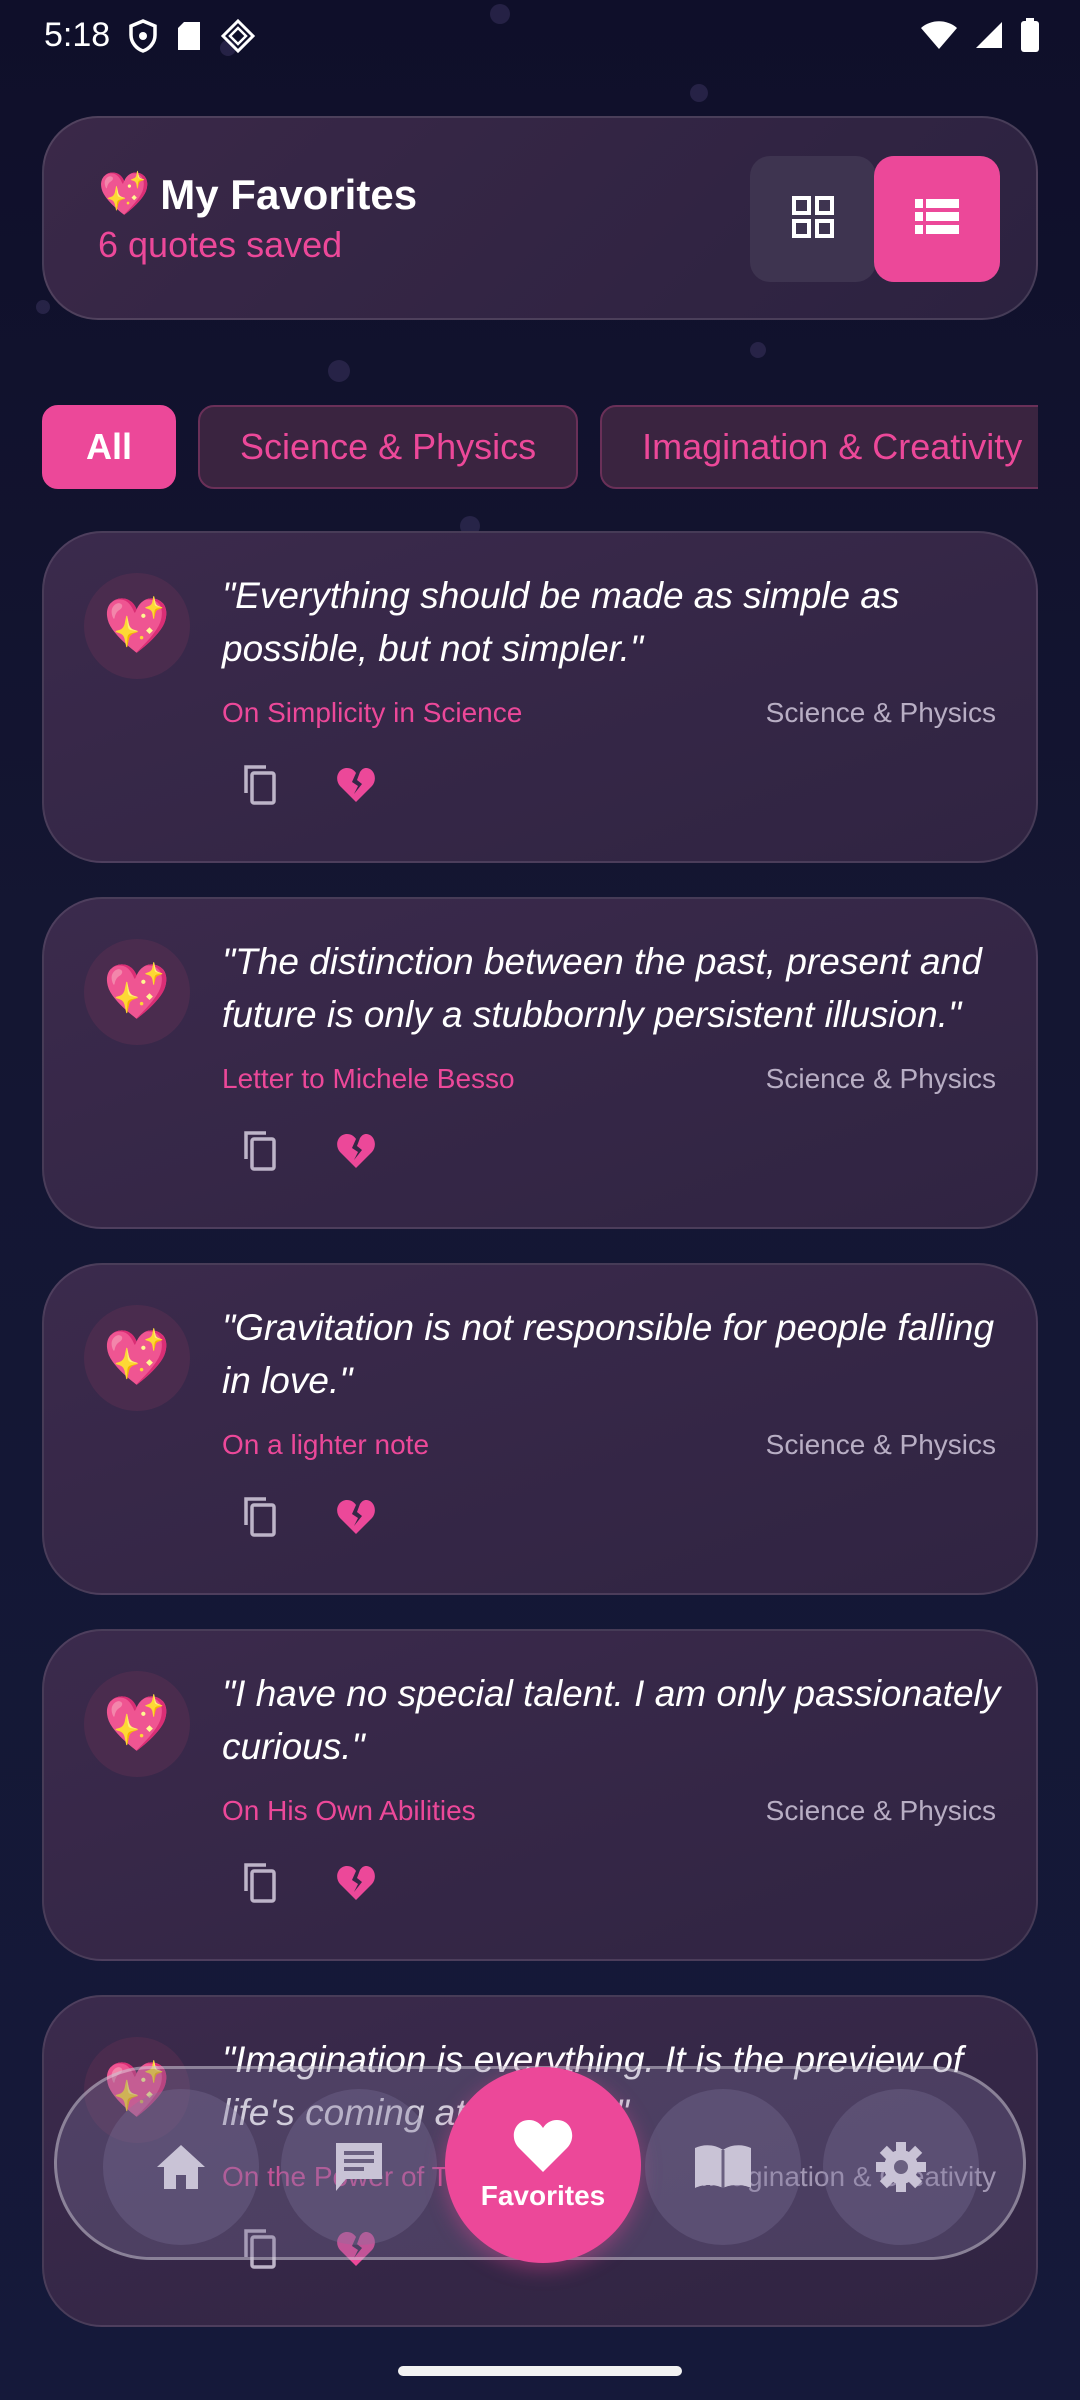 Image resolution: width=1080 pixels, height=2400 pixels. I want to click on heart-icon, so click(543, 2146).